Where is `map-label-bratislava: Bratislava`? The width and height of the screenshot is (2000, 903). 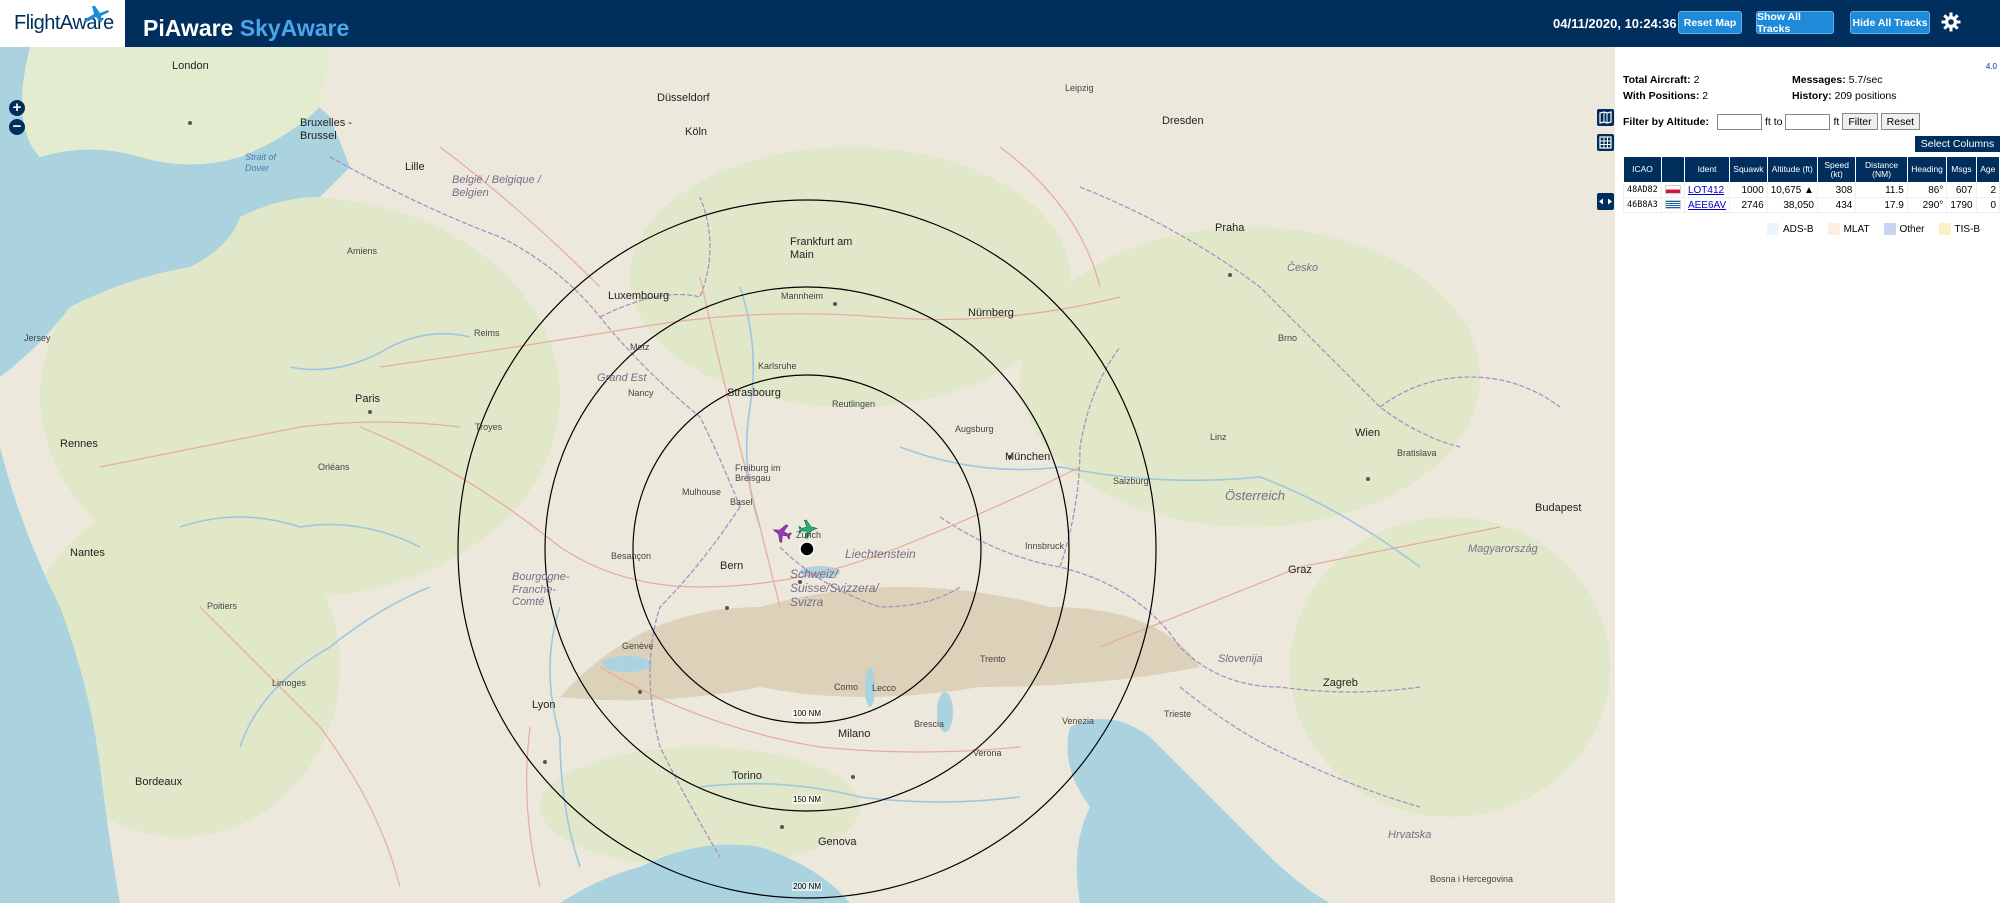
map-label-bratislava: Bratislava is located at coordinates (1417, 453).